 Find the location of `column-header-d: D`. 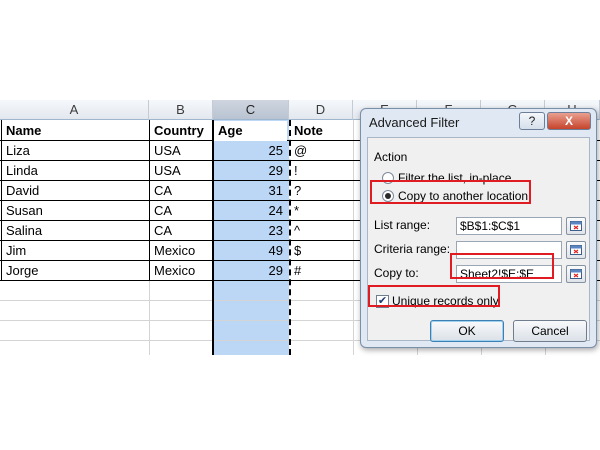

column-header-d: D is located at coordinates (321, 110).